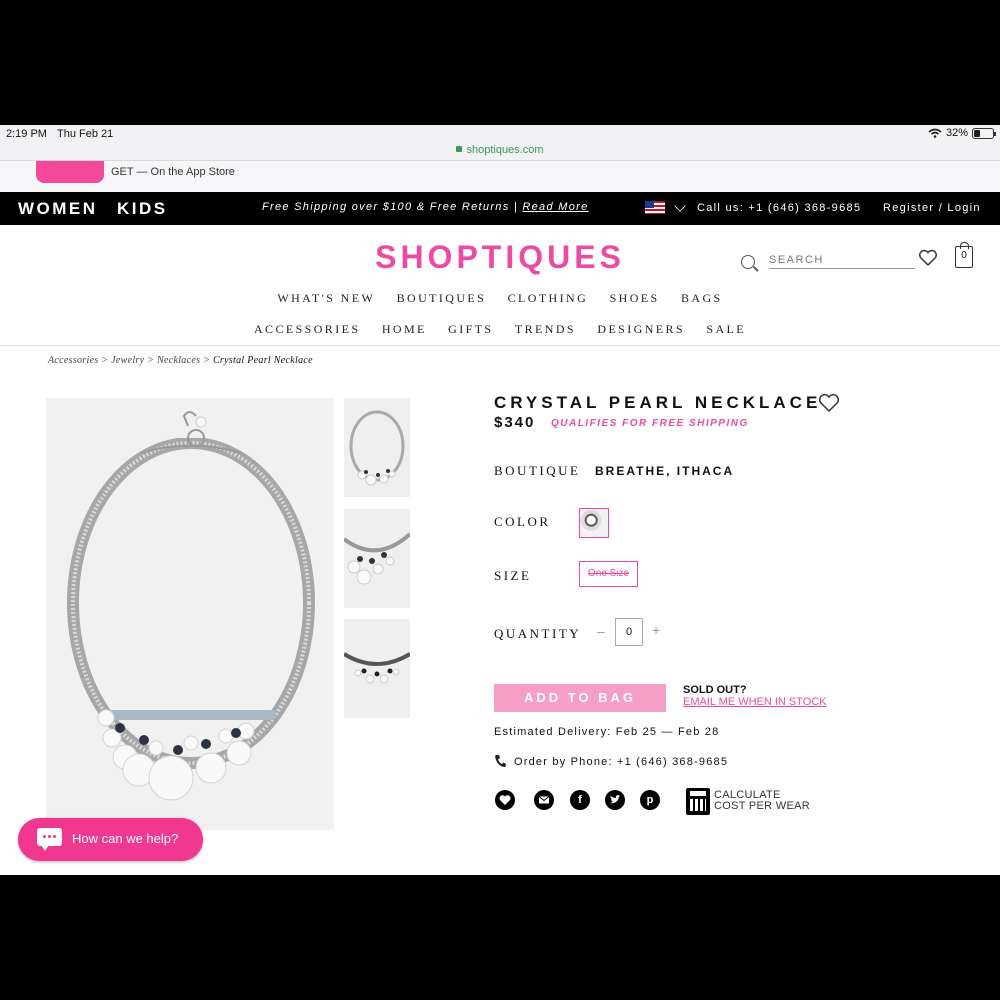  What do you see at coordinates (755, 702) in the screenshot?
I see `email-when-in-stock-link: EMAIL ME WHEN IN STOCK` at bounding box center [755, 702].